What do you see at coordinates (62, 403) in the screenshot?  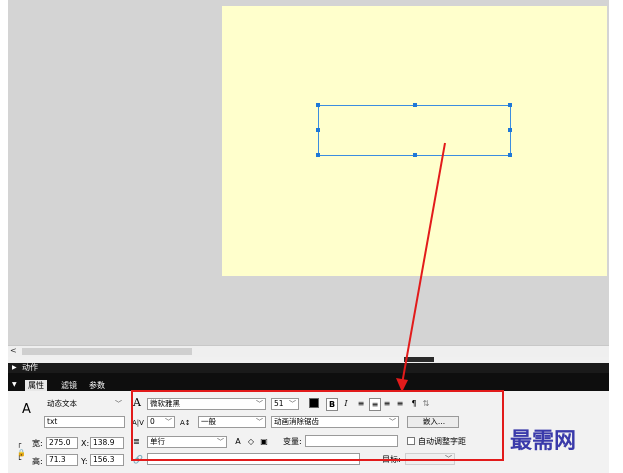 I see `text-type-value: 动态文本` at bounding box center [62, 403].